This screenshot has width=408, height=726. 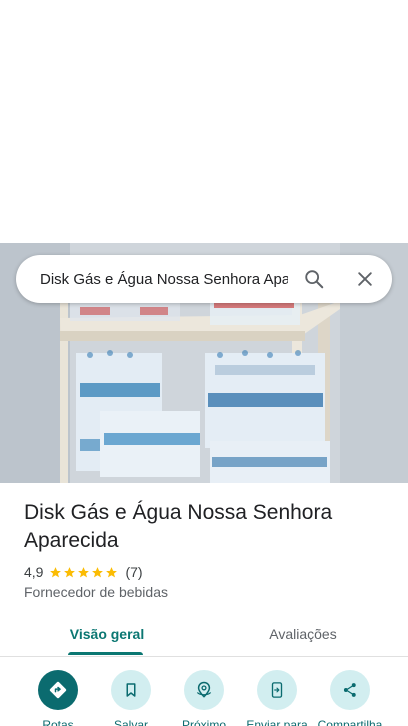 What do you see at coordinates (34, 572) in the screenshot?
I see `rating-value: 4,9` at bounding box center [34, 572].